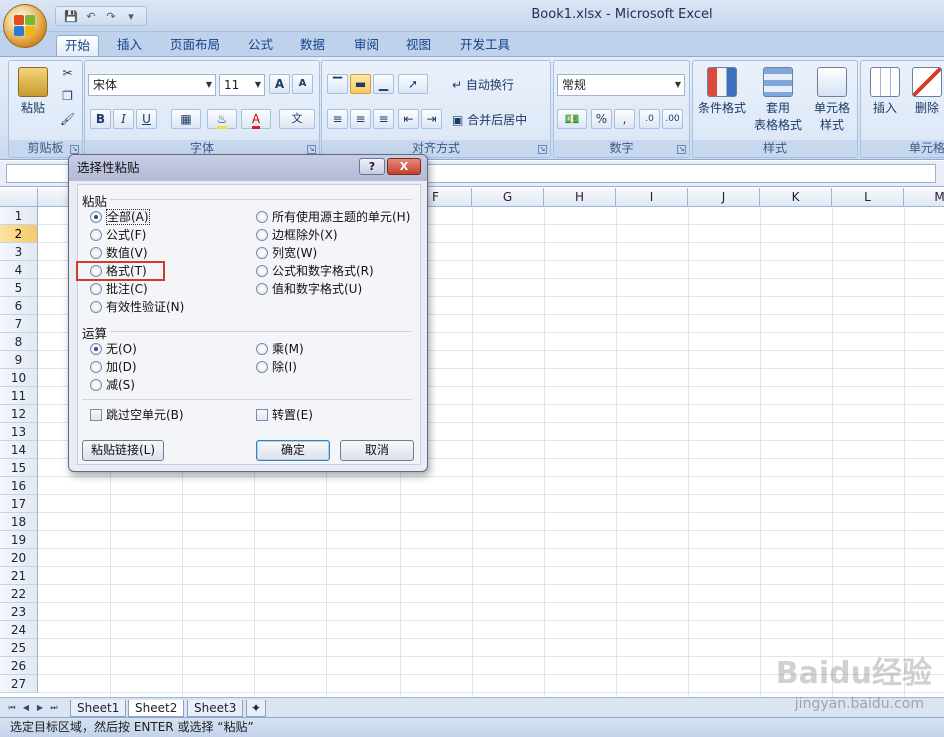 The width and height of the screenshot is (944, 737). Describe the element at coordinates (118, 253) in the screenshot. I see `paste-option-values: 数值(V)` at that location.